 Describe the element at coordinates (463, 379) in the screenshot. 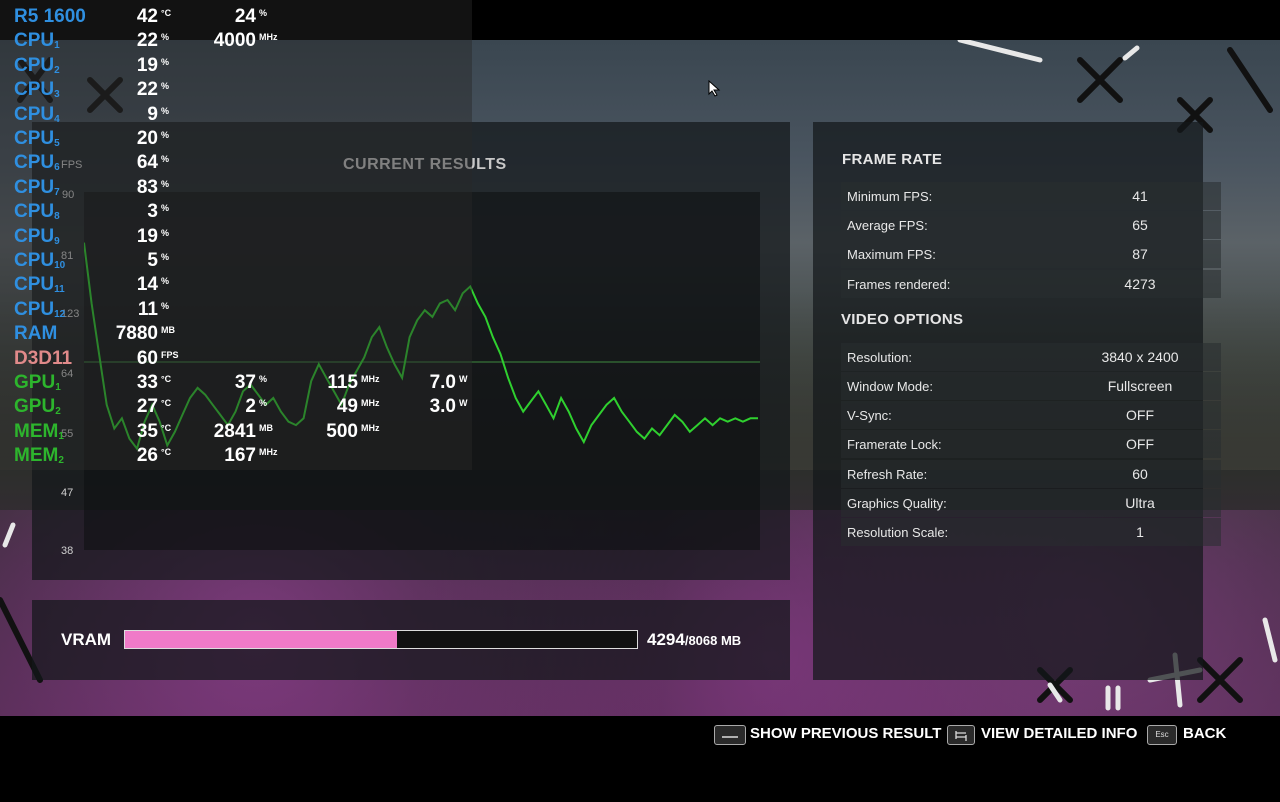

I see `osd-unit: W` at that location.